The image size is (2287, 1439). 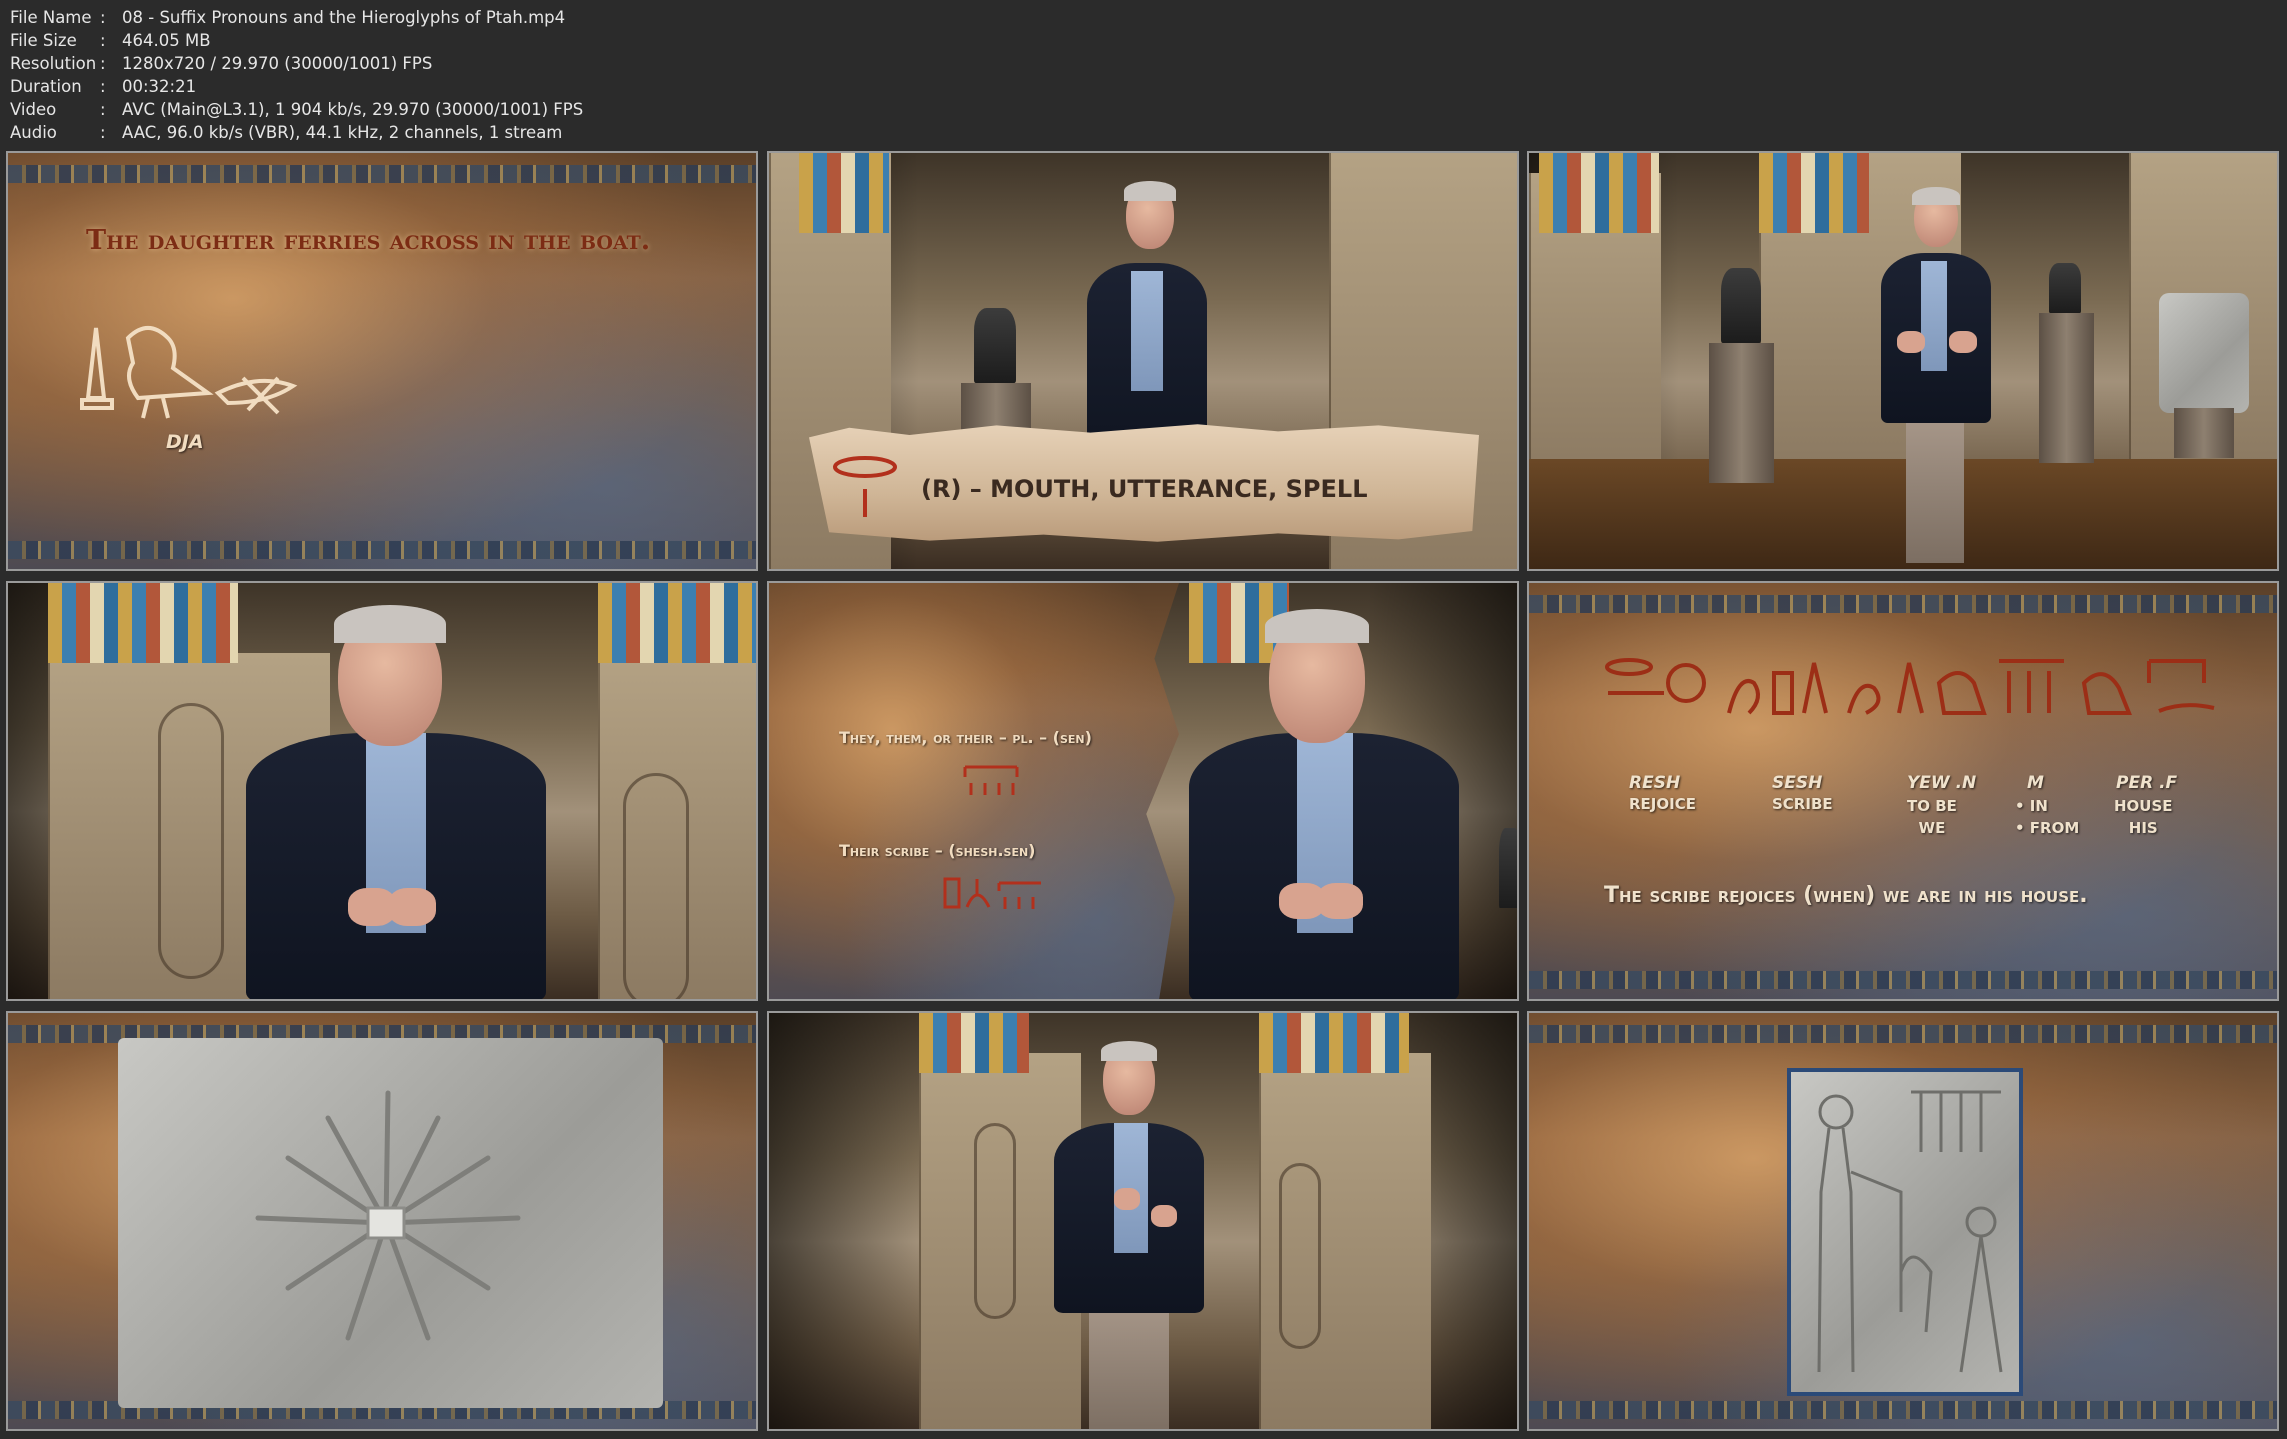 I want to click on mouth-glyph-icon, so click(x=865, y=486).